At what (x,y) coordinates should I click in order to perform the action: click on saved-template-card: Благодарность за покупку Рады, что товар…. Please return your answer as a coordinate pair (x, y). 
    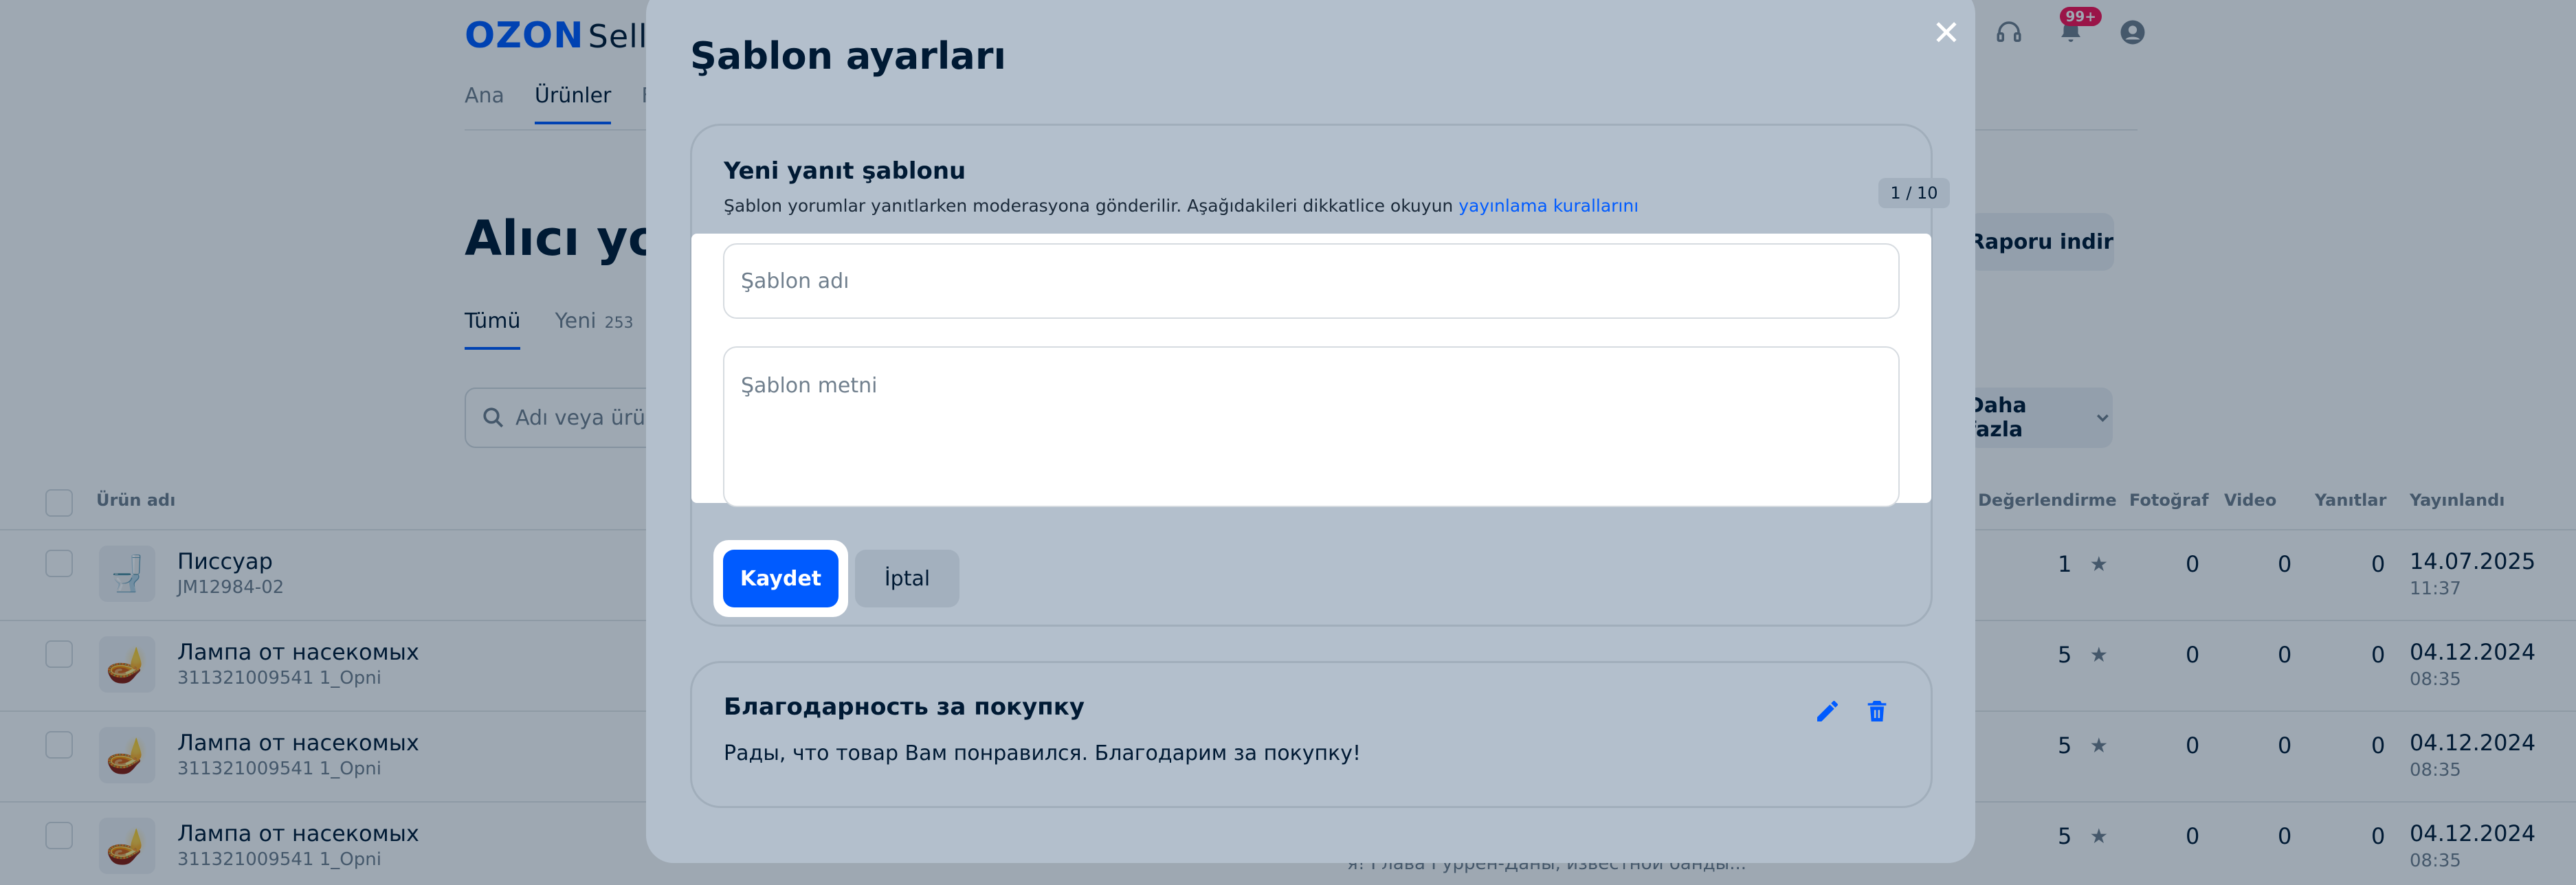
    Looking at the image, I should click on (1311, 734).